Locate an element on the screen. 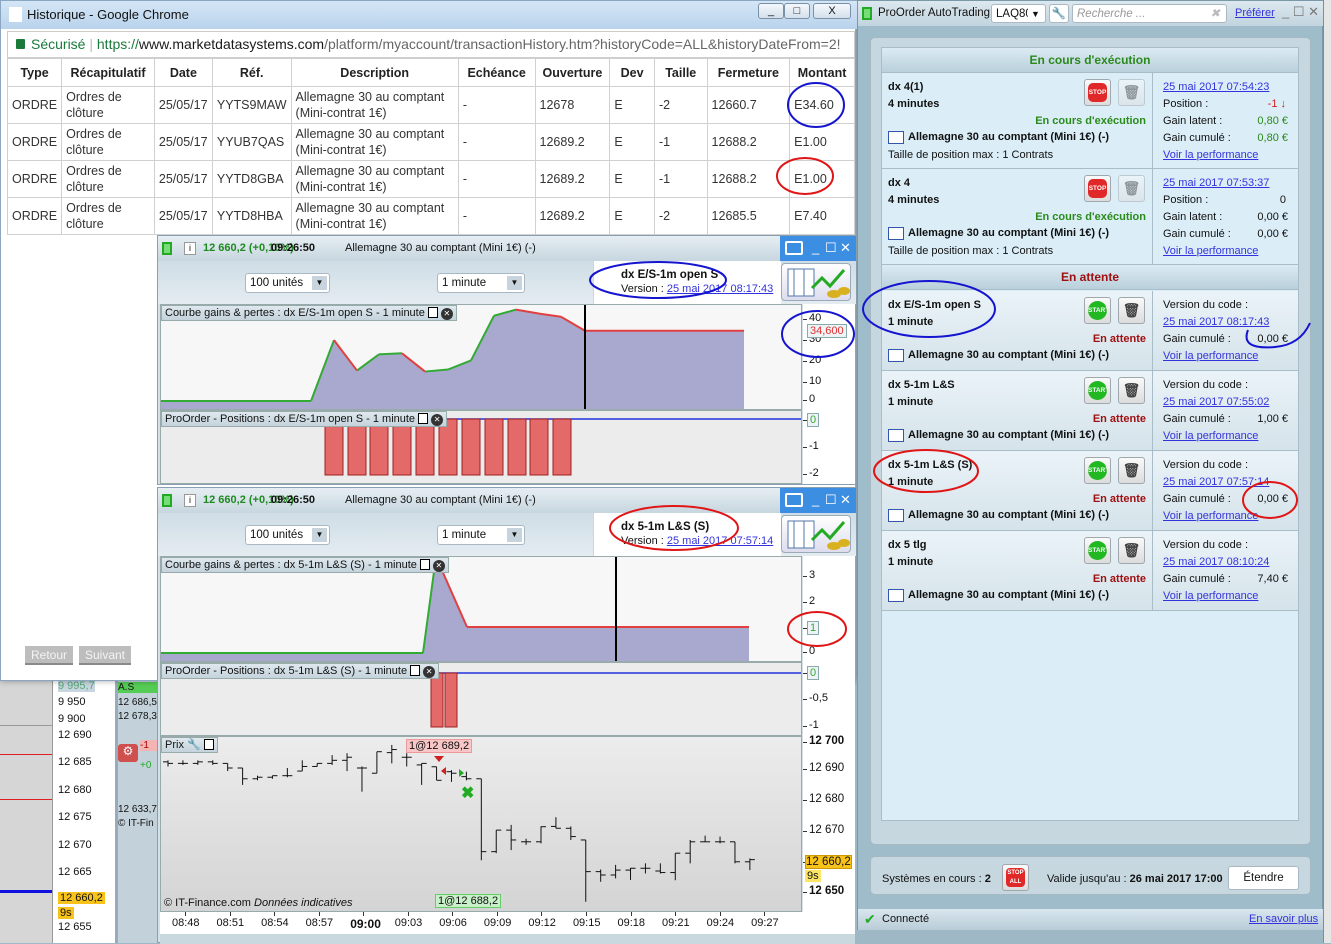 The width and height of the screenshot is (1331, 944). system-name: dx 5-1m L&S (S) is located at coordinates (665, 527).